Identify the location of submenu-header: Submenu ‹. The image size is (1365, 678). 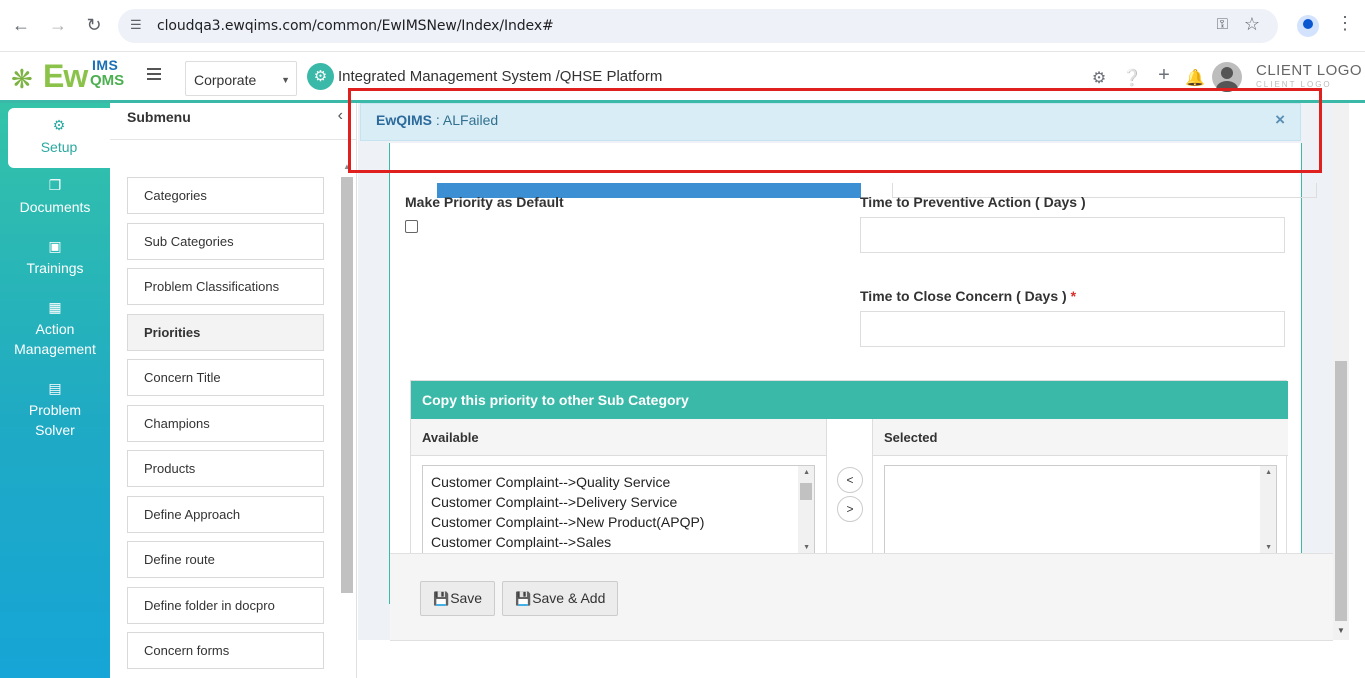
(233, 121).